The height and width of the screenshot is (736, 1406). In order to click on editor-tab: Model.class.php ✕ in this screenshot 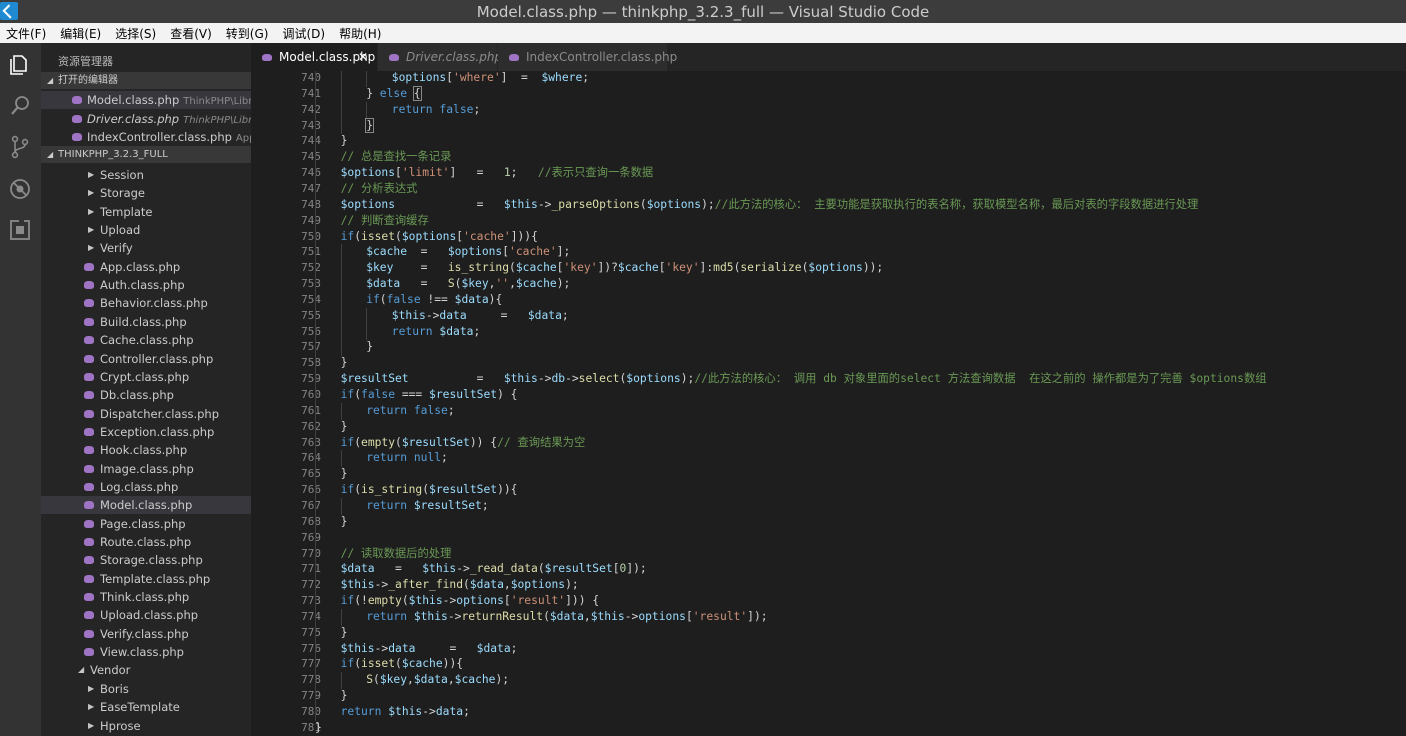, I will do `click(314, 57)`.